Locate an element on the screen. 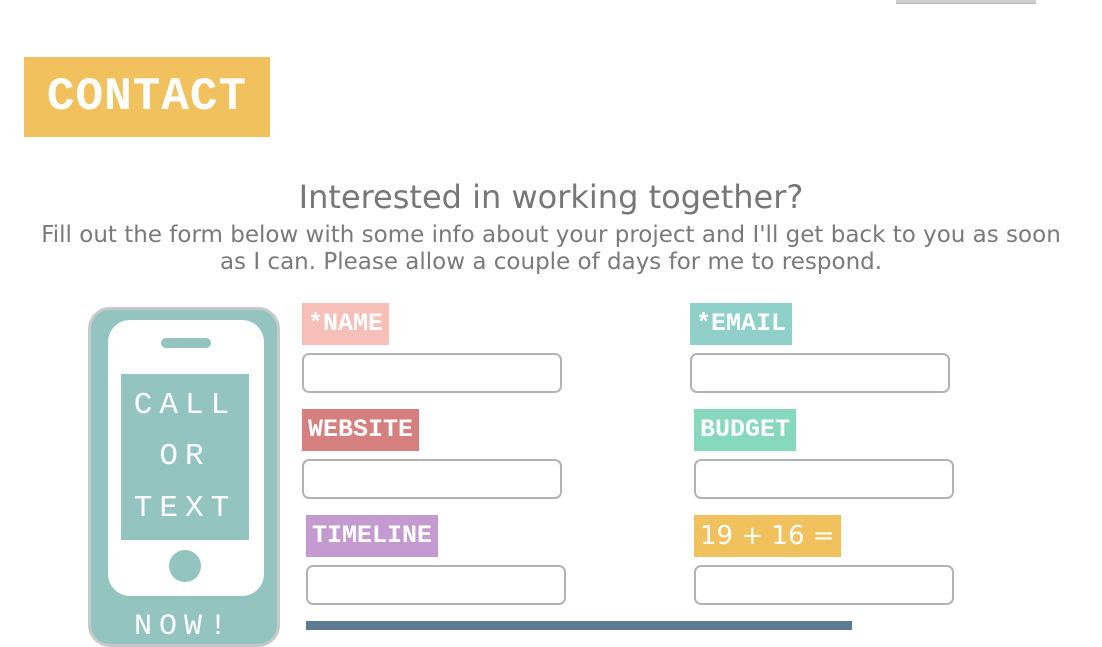 Image resolution: width=1102 pixels, height=647 pixels. name-input is located at coordinates (432, 373).